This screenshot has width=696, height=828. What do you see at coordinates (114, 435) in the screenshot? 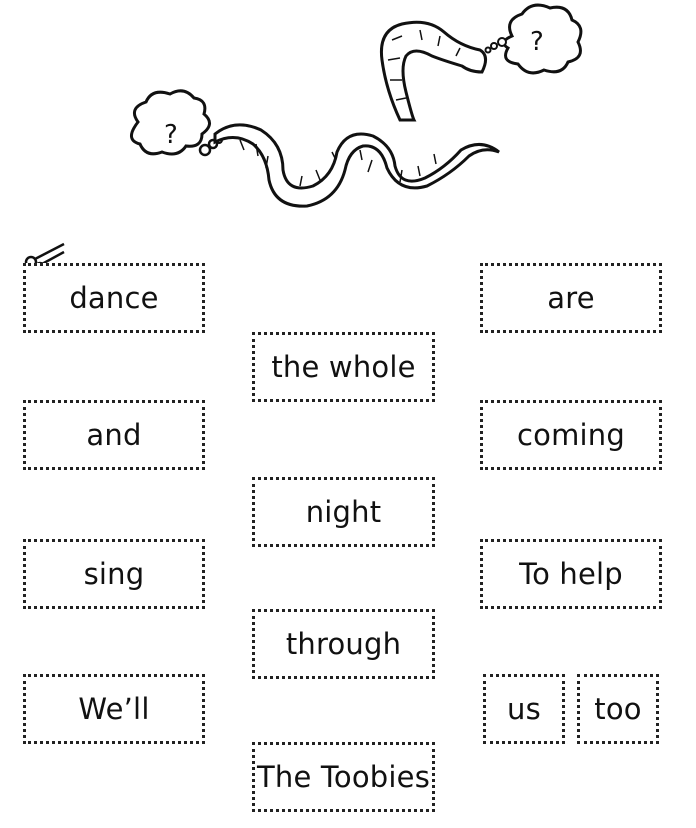
I see `word-card-and: and` at bounding box center [114, 435].